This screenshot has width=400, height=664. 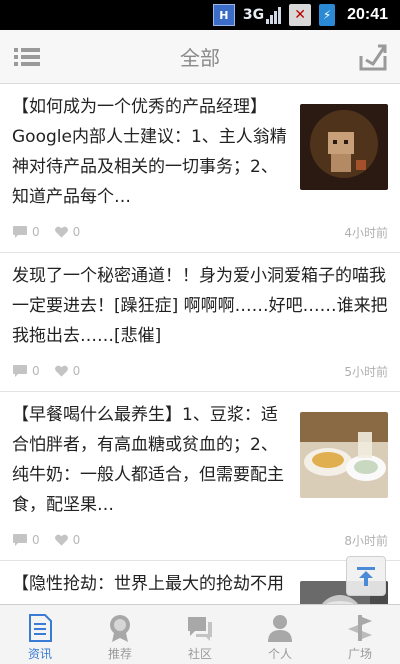 What do you see at coordinates (366, 540) in the screenshot?
I see `post-time: 8小时前` at bounding box center [366, 540].